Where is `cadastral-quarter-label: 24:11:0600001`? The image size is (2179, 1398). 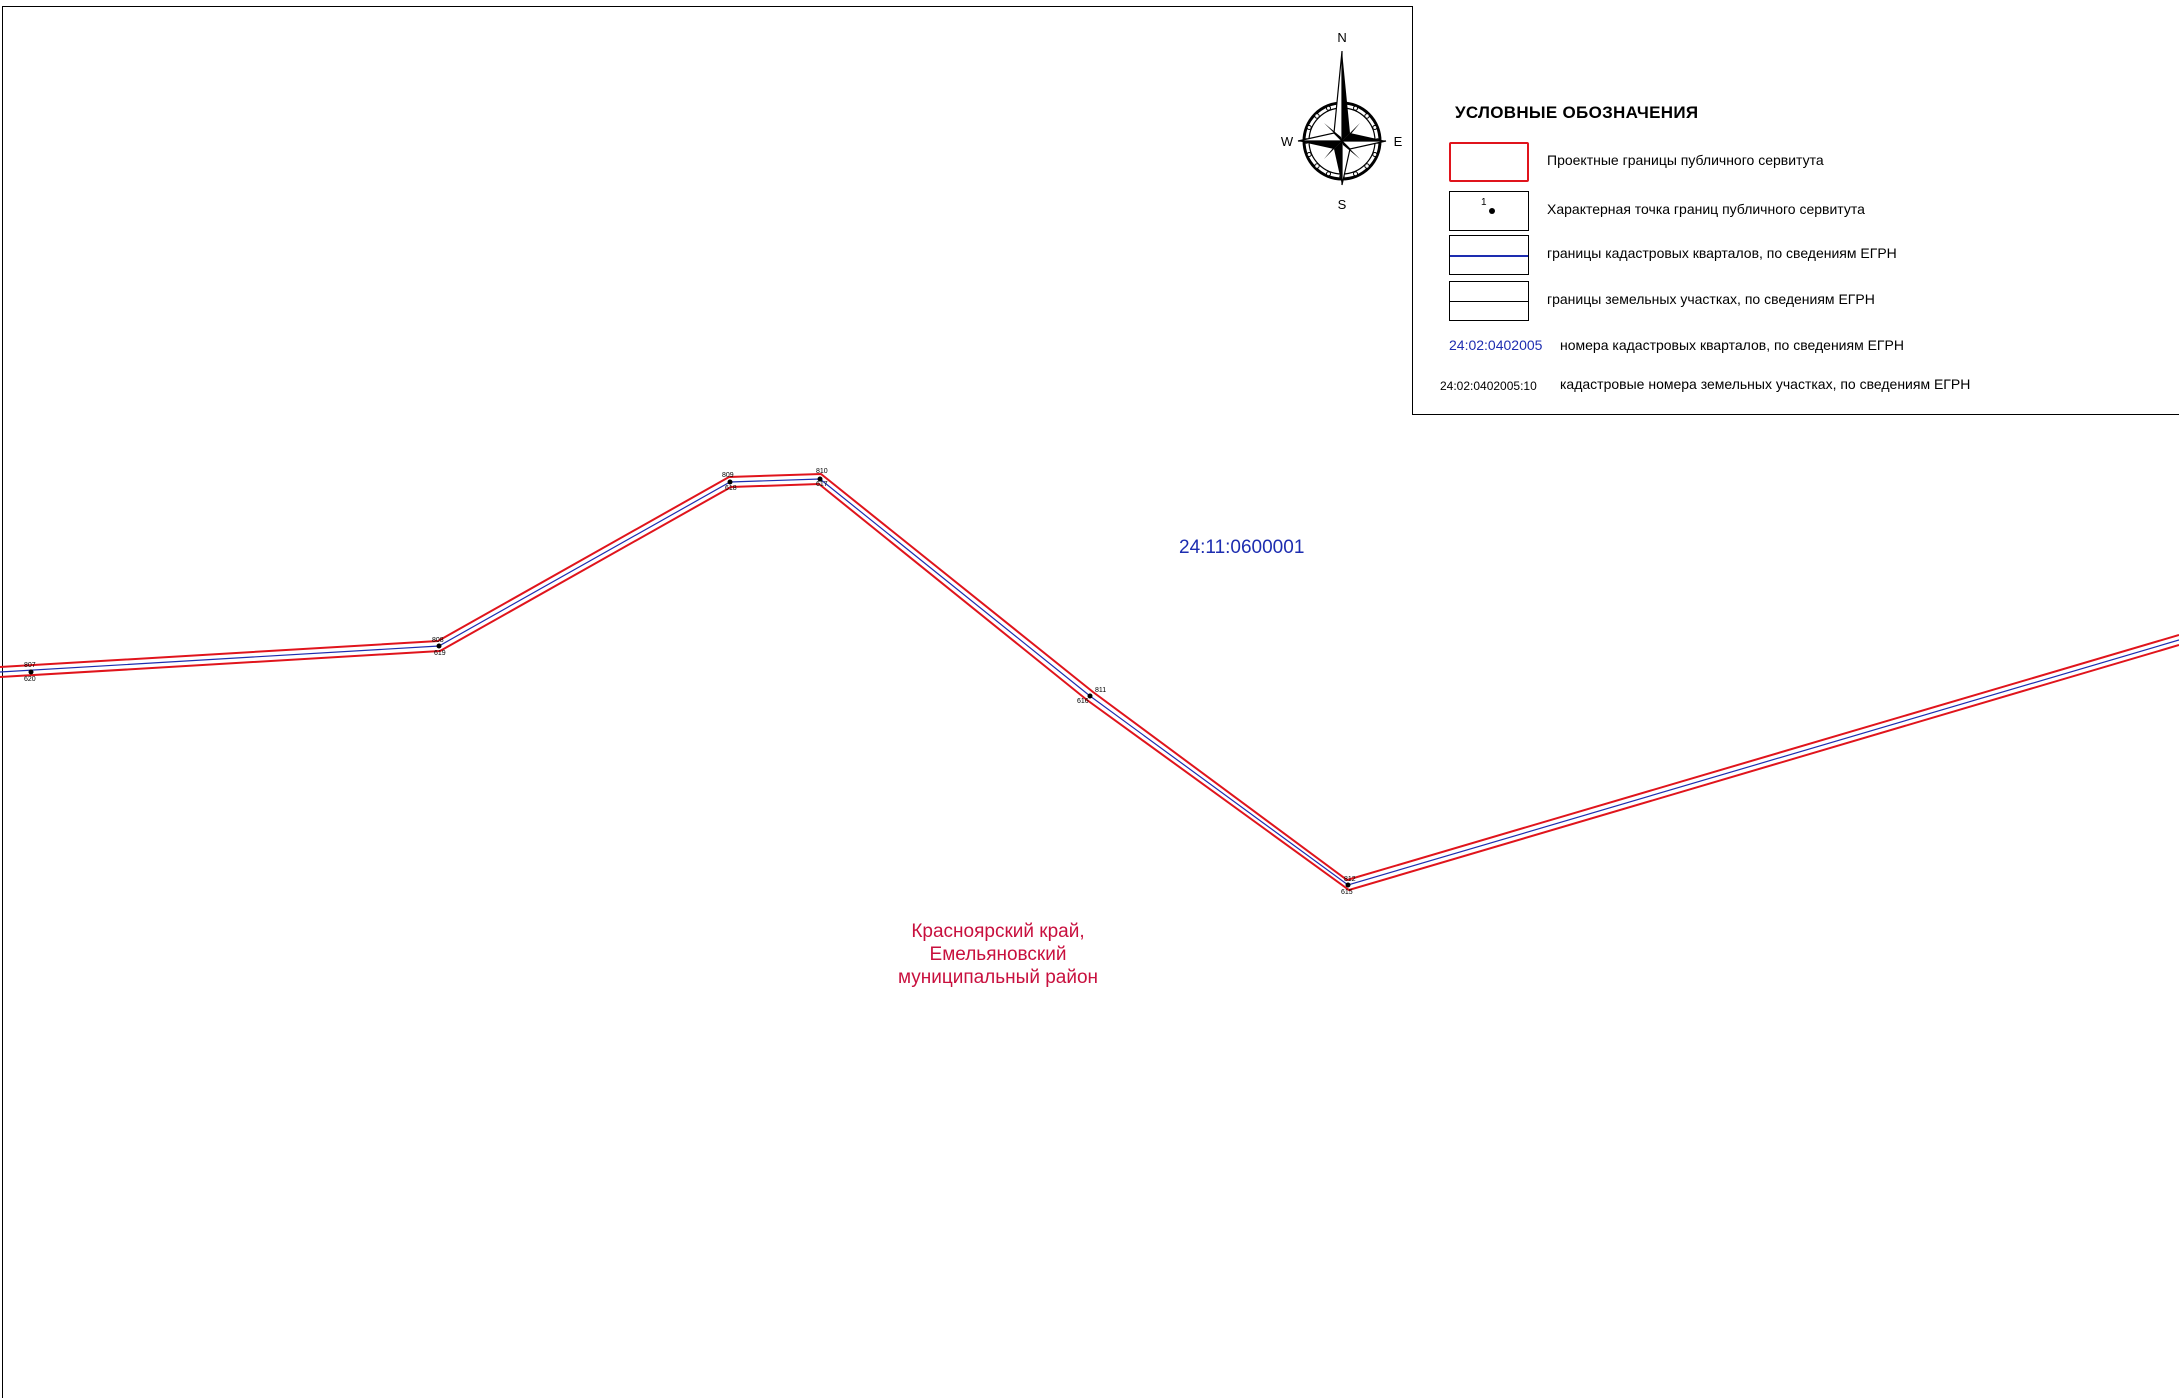
cadastral-quarter-label: 24:11:0600001 is located at coordinates (1242, 547).